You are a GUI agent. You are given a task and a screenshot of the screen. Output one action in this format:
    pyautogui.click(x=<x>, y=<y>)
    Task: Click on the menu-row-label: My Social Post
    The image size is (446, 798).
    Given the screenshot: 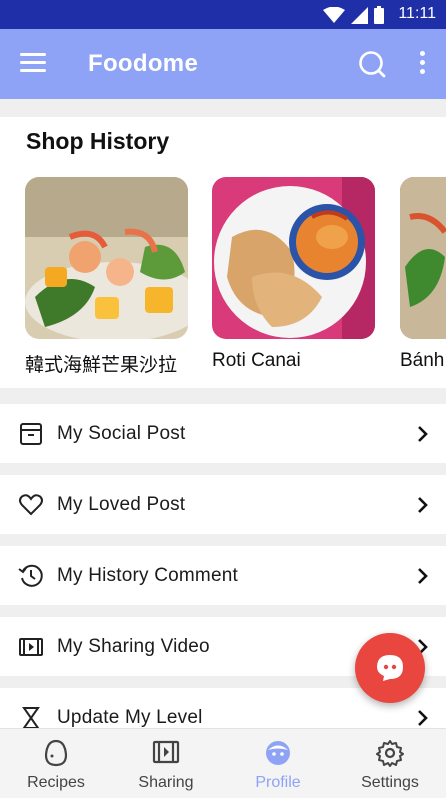 What is the action you would take?
    pyautogui.click(x=121, y=433)
    